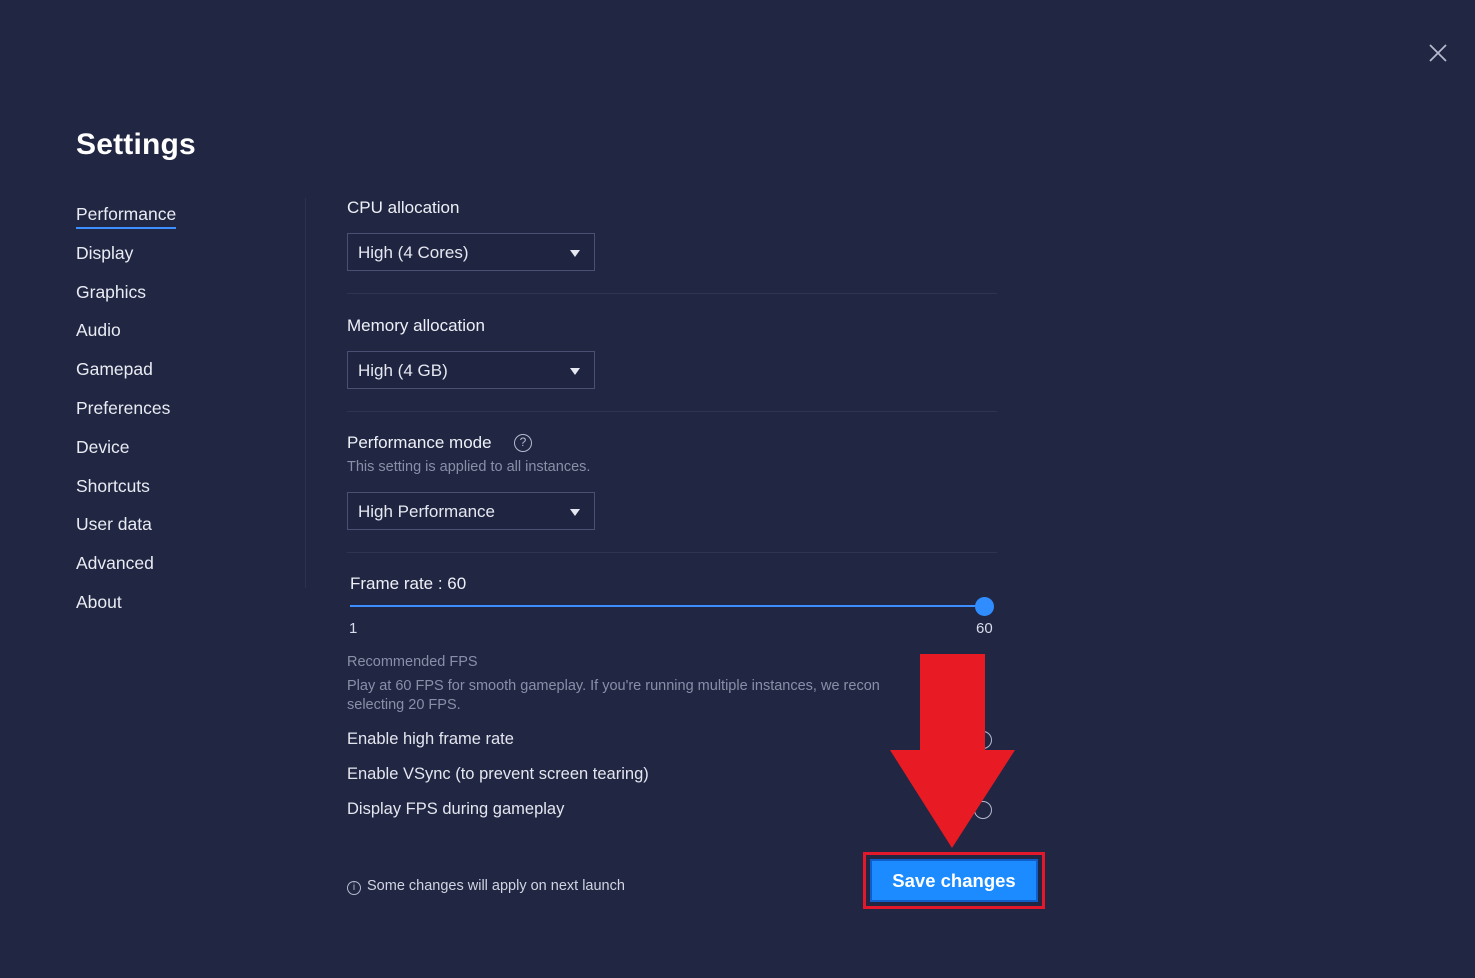 The width and height of the screenshot is (1475, 978). I want to click on memory-allocation-label: Memory allocation, so click(416, 325).